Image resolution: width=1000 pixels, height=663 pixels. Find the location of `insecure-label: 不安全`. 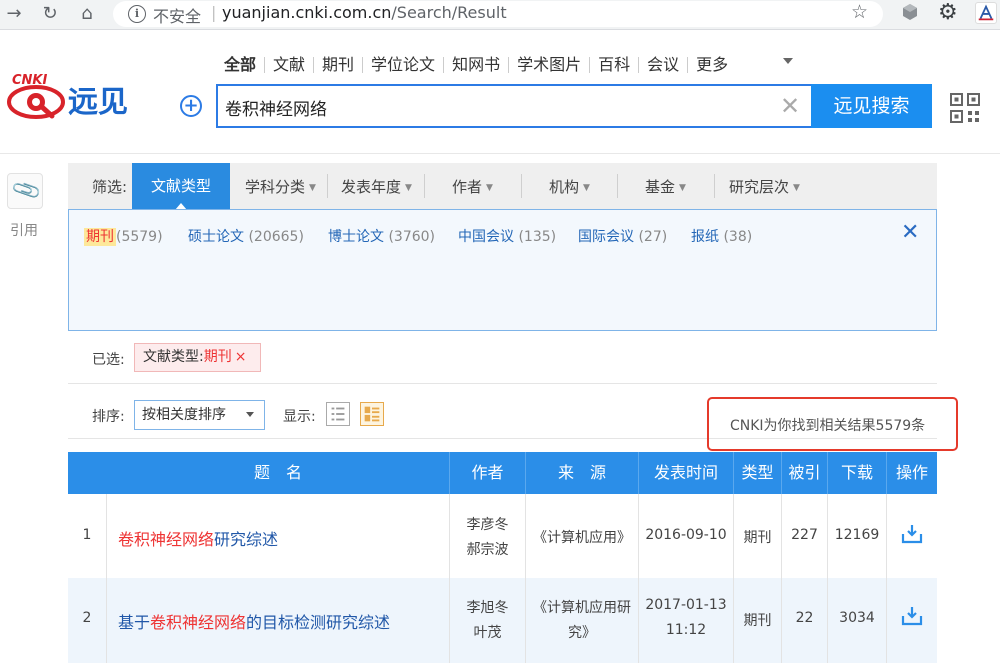

insecure-label: 不安全 is located at coordinates (177, 16).